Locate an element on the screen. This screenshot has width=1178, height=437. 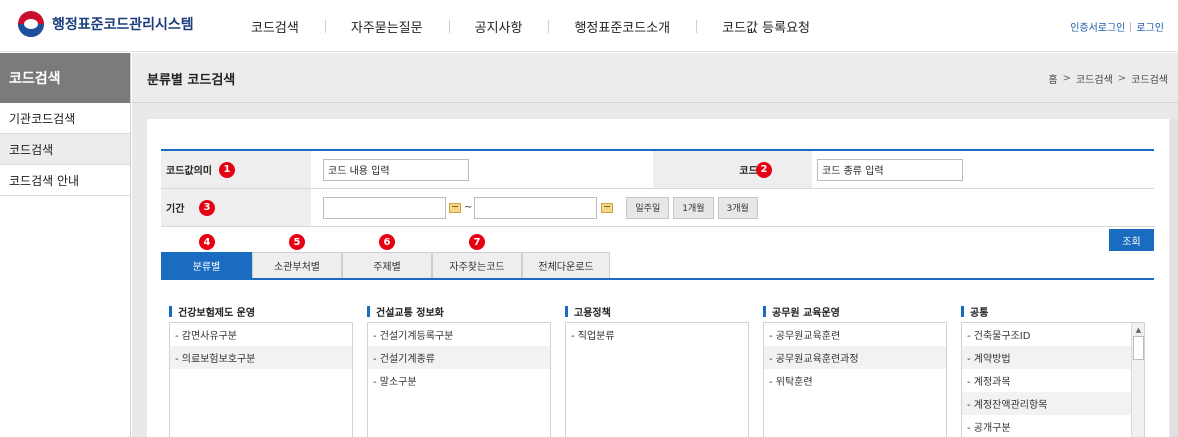
period-cell: ~ 일주일 1개월 3개월 is located at coordinates (732, 207).